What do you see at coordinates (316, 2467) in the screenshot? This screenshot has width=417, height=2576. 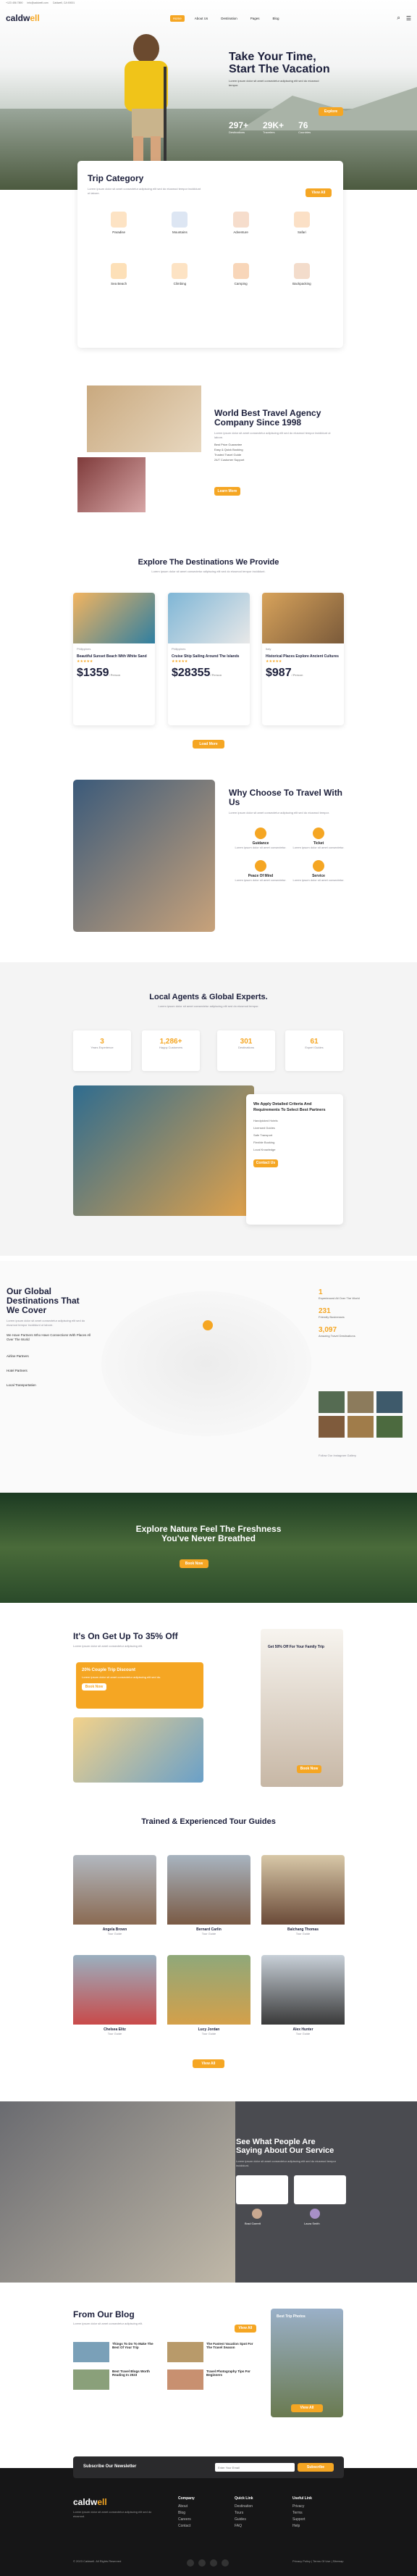 I see `subscribe-button: Subscribe` at bounding box center [316, 2467].